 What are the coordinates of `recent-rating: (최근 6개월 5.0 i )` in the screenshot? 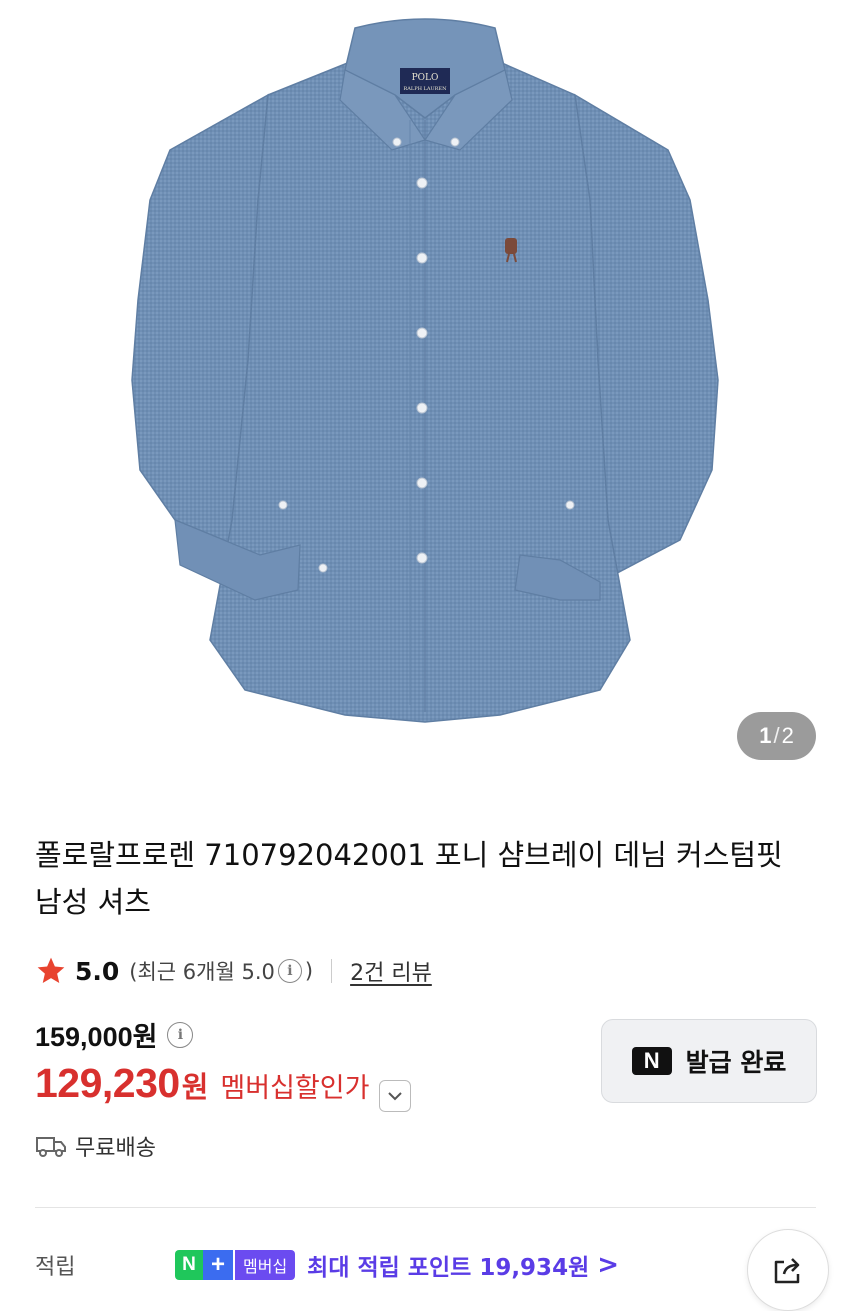 It's located at (221, 971).